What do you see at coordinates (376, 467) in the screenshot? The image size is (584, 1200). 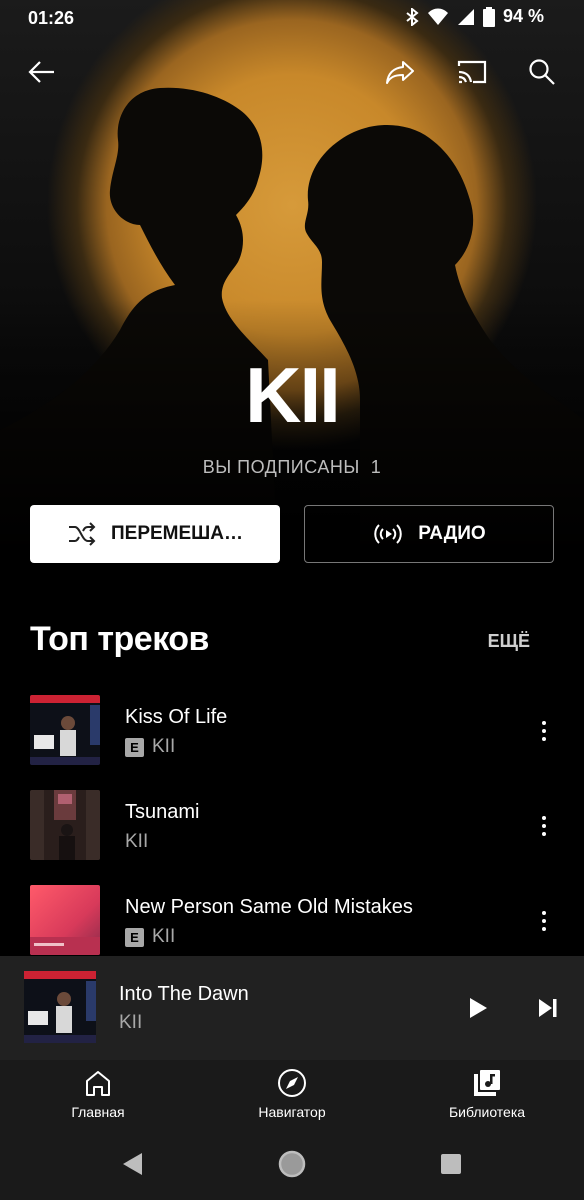 I see `subscribers-count: 1` at bounding box center [376, 467].